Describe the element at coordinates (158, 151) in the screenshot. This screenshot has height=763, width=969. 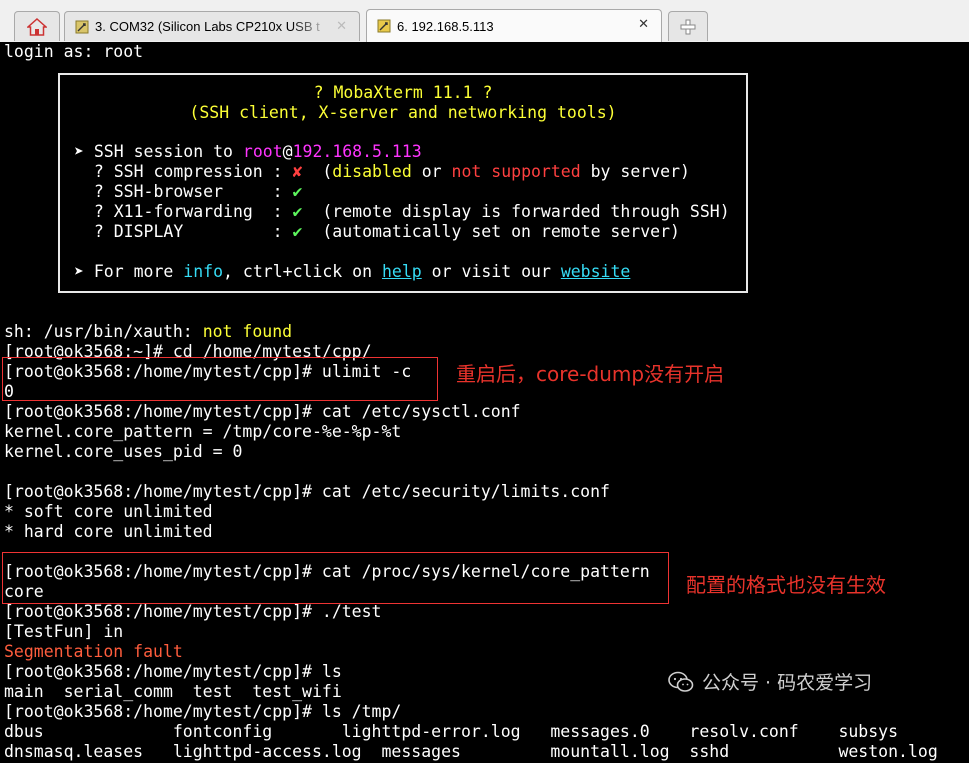
I see `session-prefix: ➤ SSH session to` at that location.